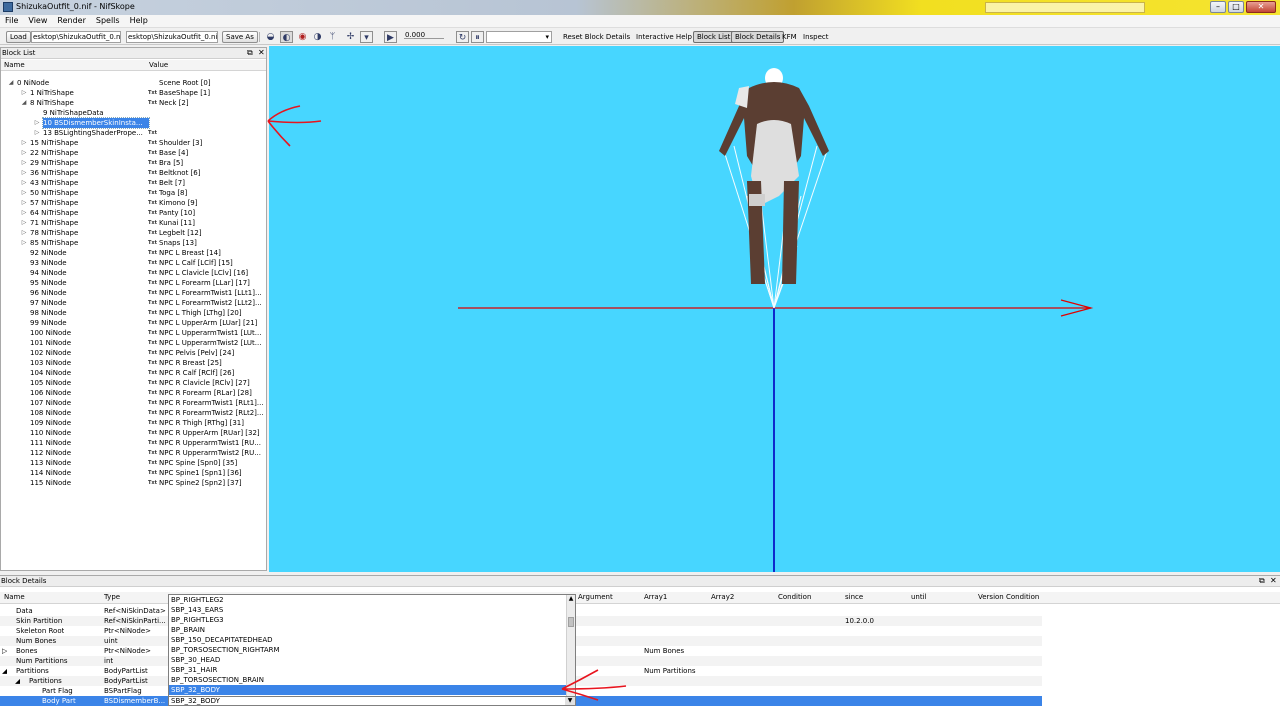 Image resolution: width=1280 pixels, height=720 pixels. Describe the element at coordinates (133, 253) in the screenshot. I see `block-list-row: 92 NiNode Txt NPC L Breast [14]` at that location.